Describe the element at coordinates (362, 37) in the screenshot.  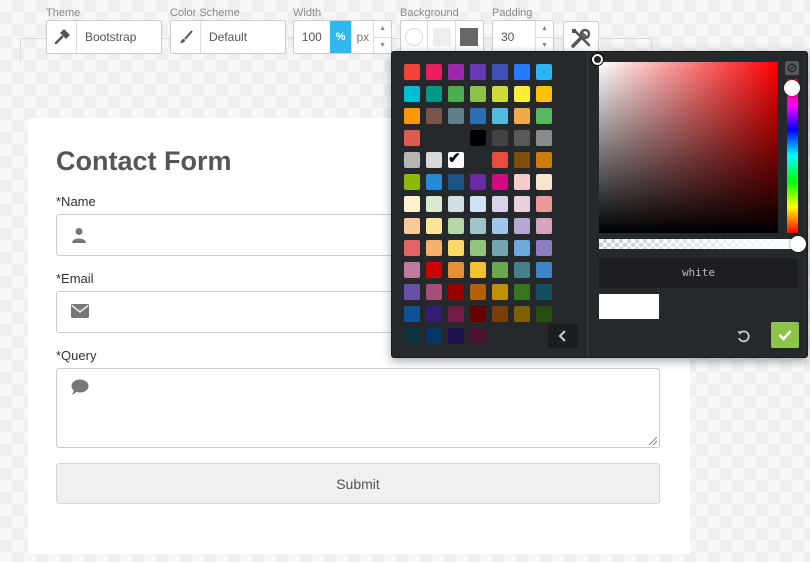
I see `width-unit-px: px` at that location.